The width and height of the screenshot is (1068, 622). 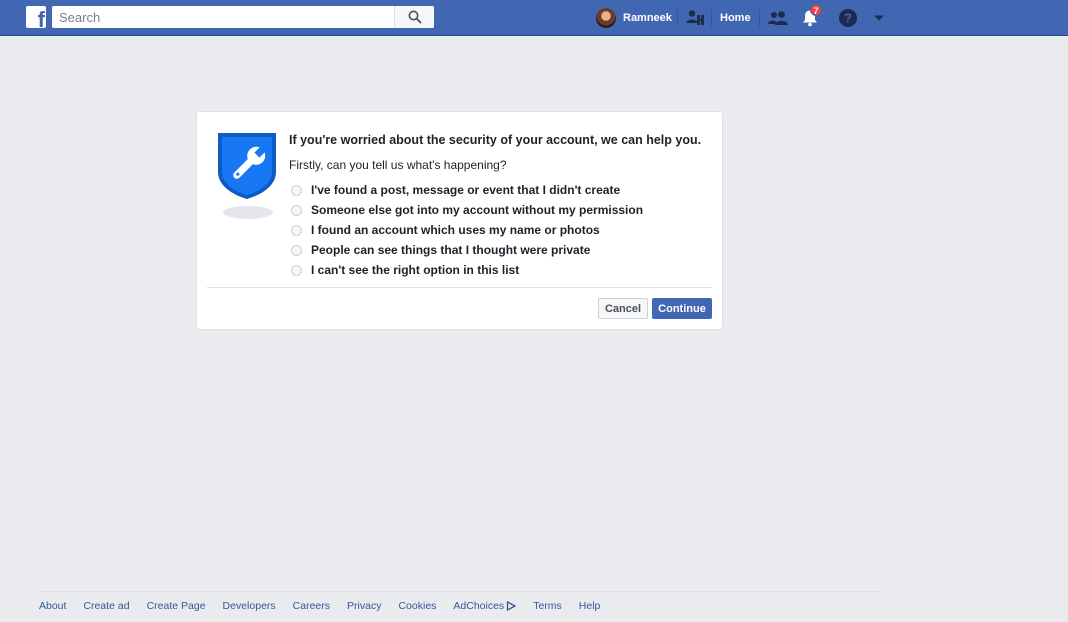 I want to click on notification-count-badge: 7, so click(x=816, y=10).